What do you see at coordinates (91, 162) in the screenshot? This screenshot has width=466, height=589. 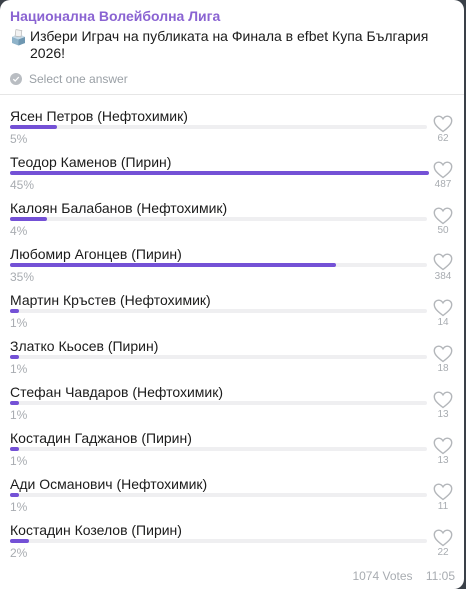 I see `poll-option-label: Теодор Каменов (Пирин)` at bounding box center [91, 162].